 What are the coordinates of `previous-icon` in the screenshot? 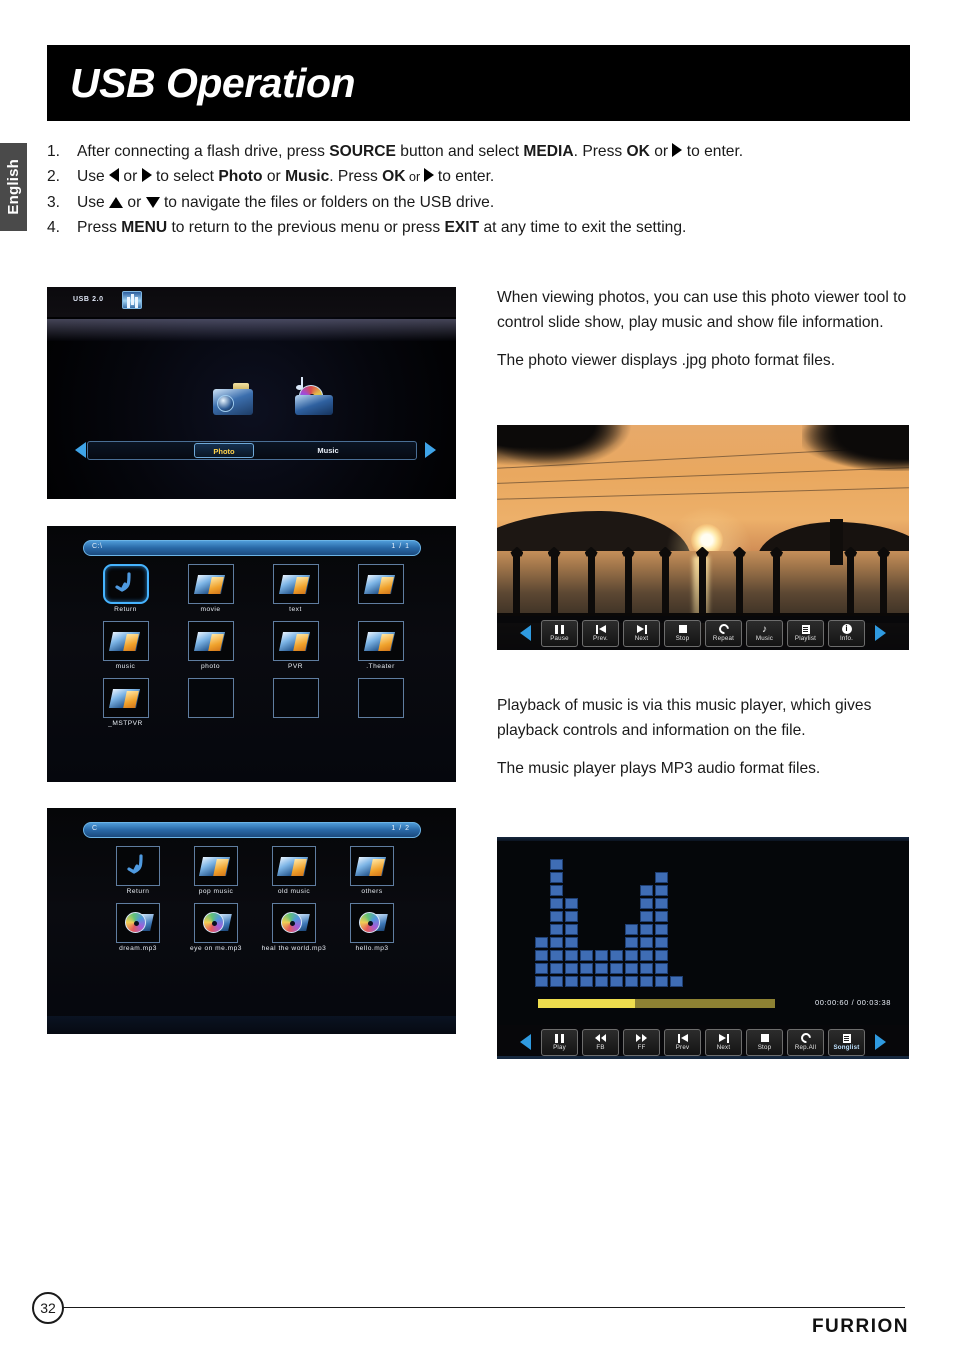 It's located at (600, 629).